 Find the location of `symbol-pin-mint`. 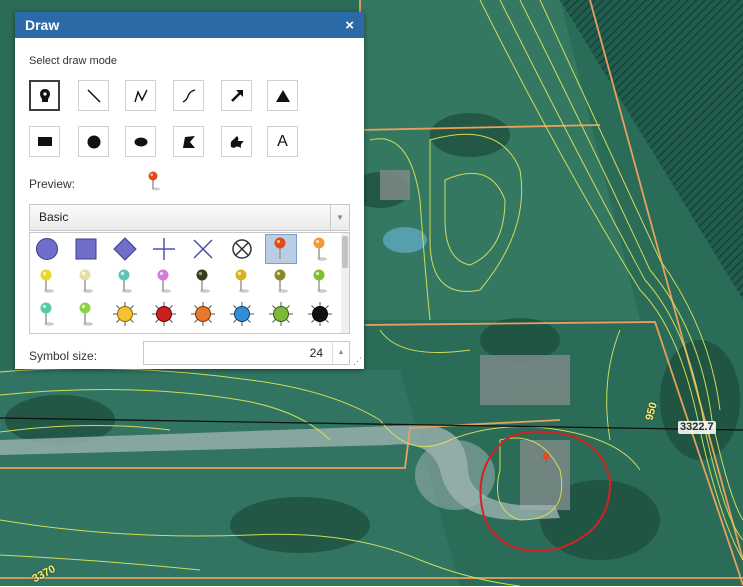

symbol-pin-mint is located at coordinates (47, 314).